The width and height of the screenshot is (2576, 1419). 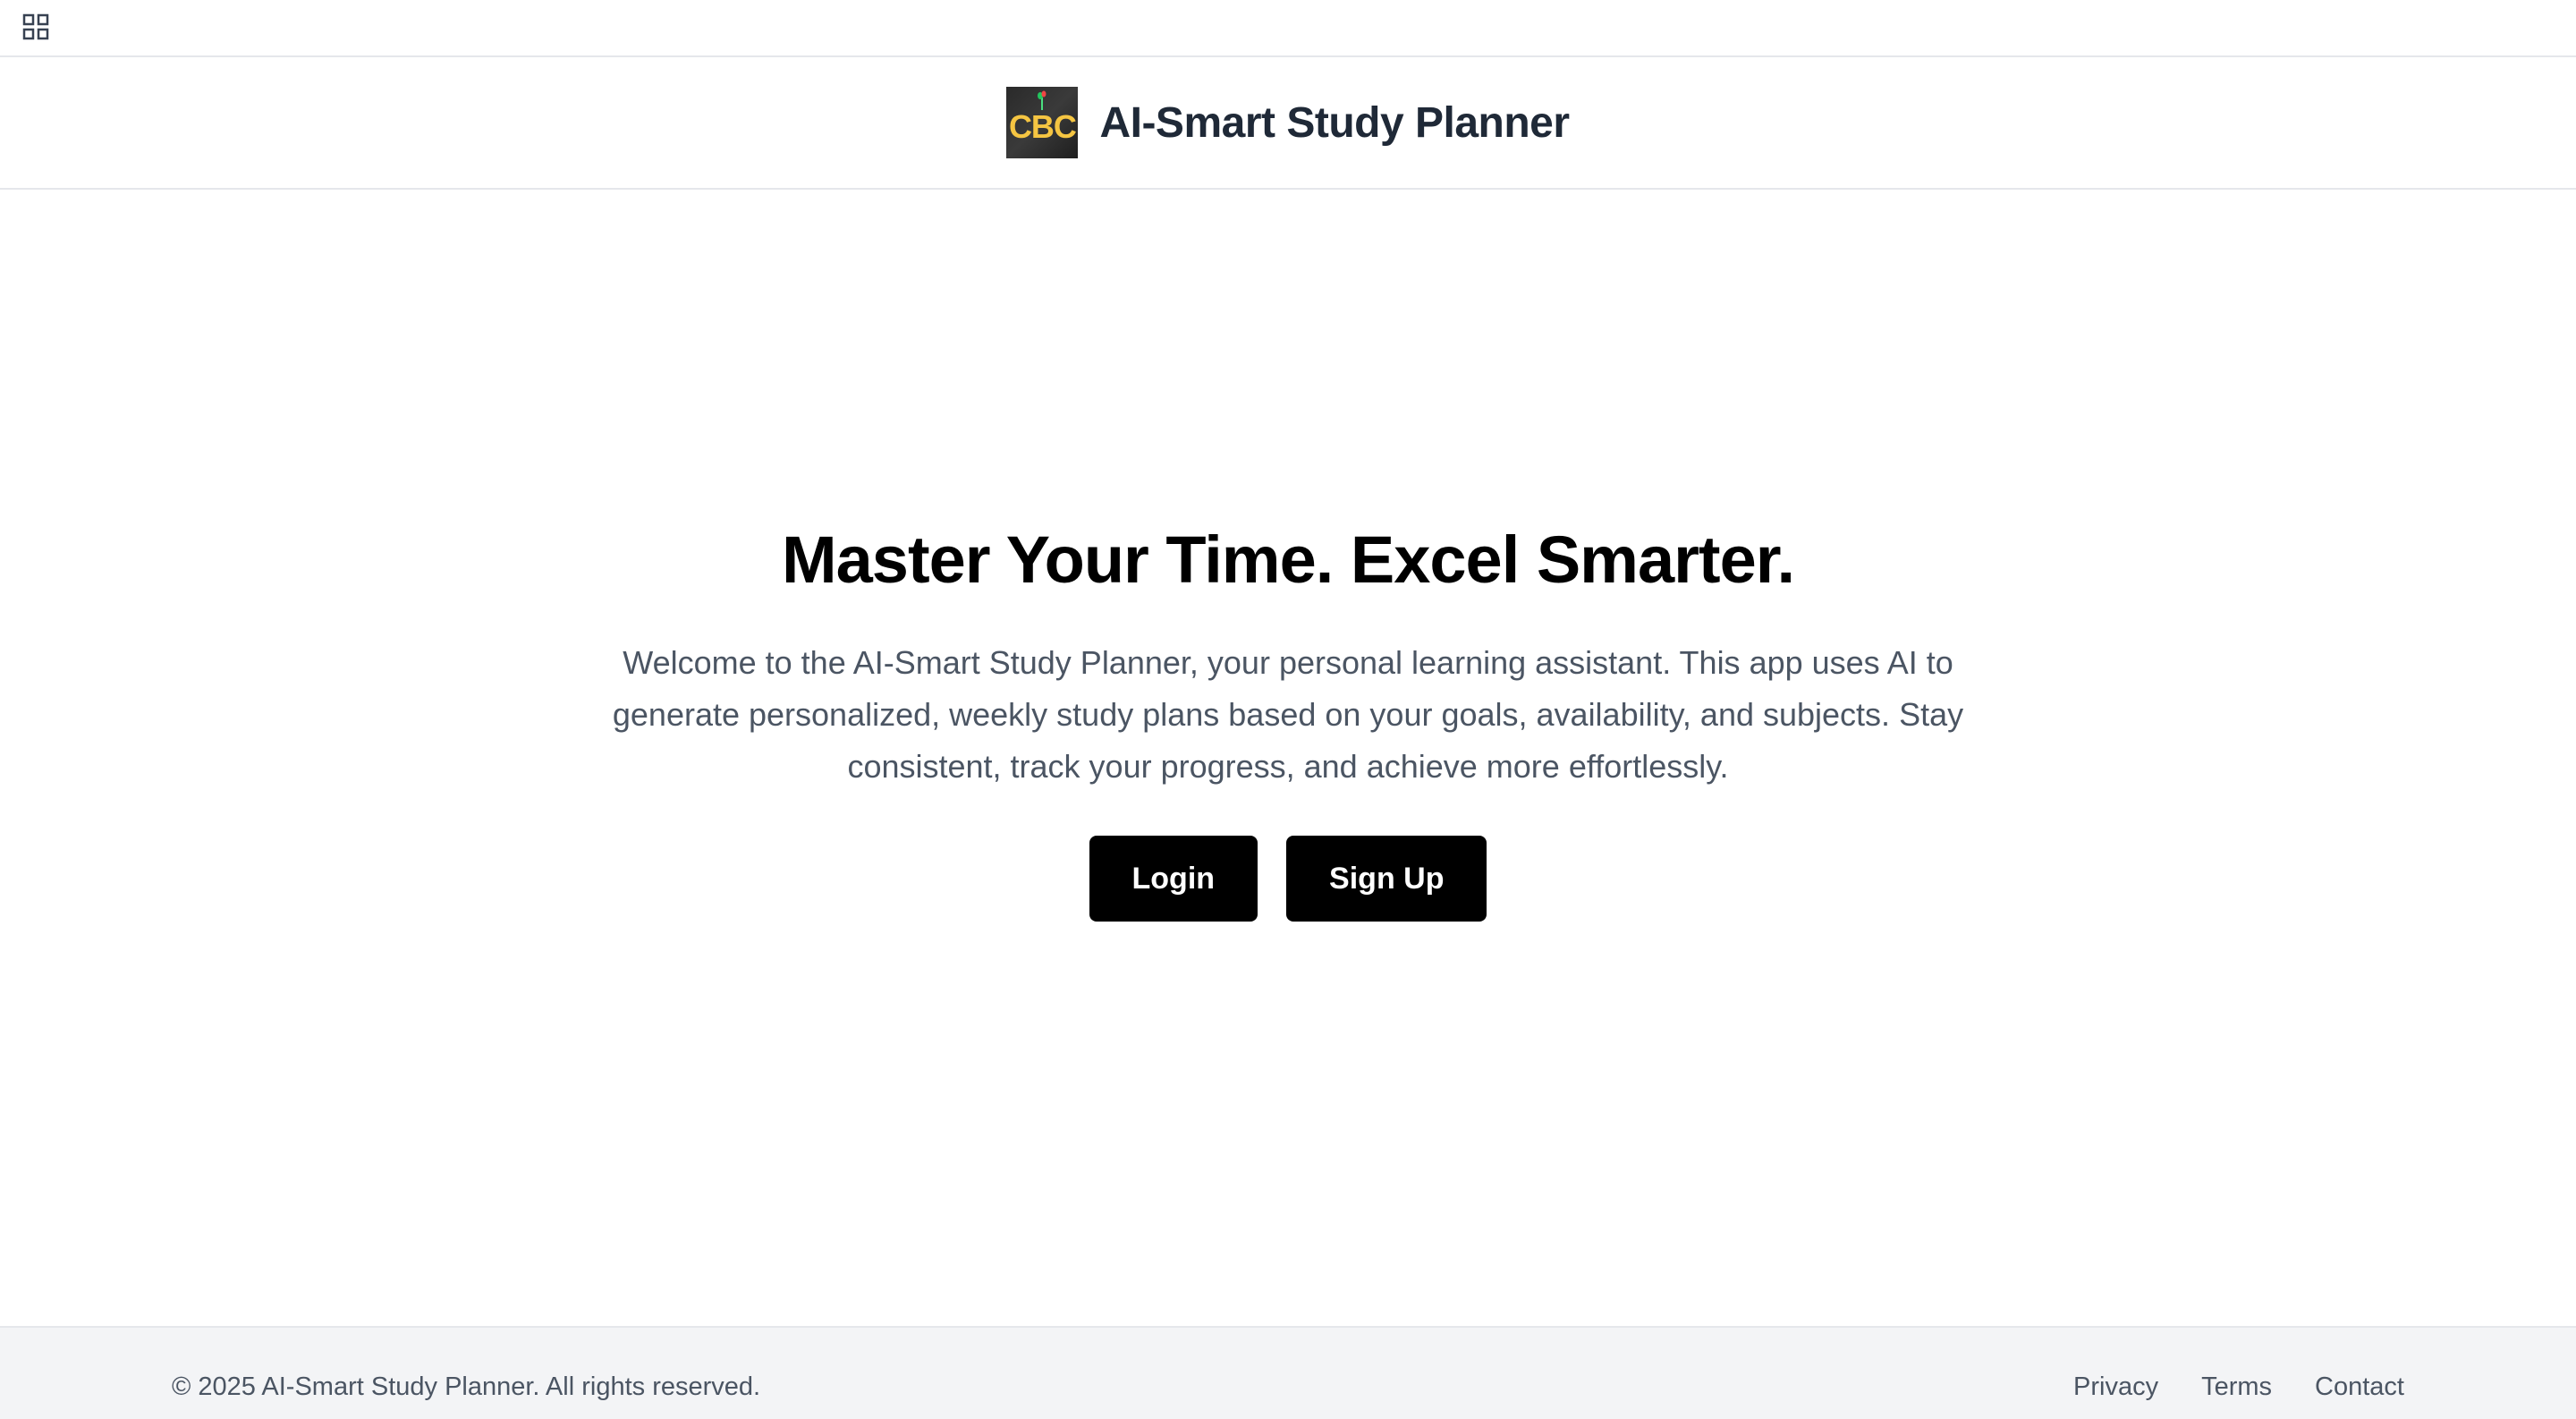 I want to click on hero-title: Master Your Time. Excel Smarter., so click(x=1288, y=560).